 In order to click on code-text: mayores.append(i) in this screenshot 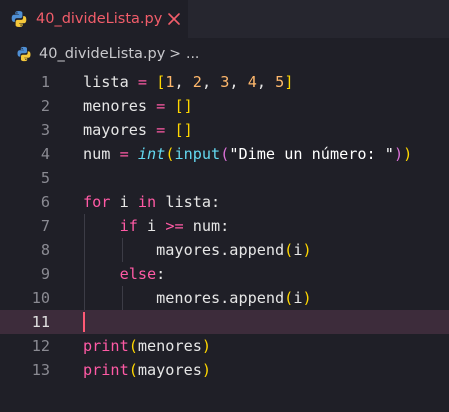, I will do `click(197, 250)`.